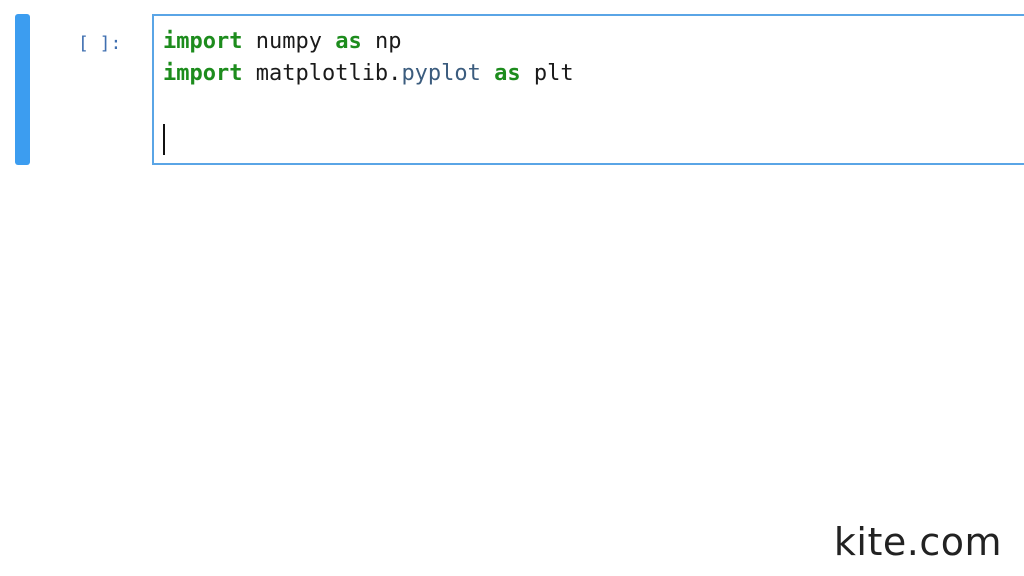  Describe the element at coordinates (100, 43) in the screenshot. I see `cell-prompt: [ ]:` at that location.